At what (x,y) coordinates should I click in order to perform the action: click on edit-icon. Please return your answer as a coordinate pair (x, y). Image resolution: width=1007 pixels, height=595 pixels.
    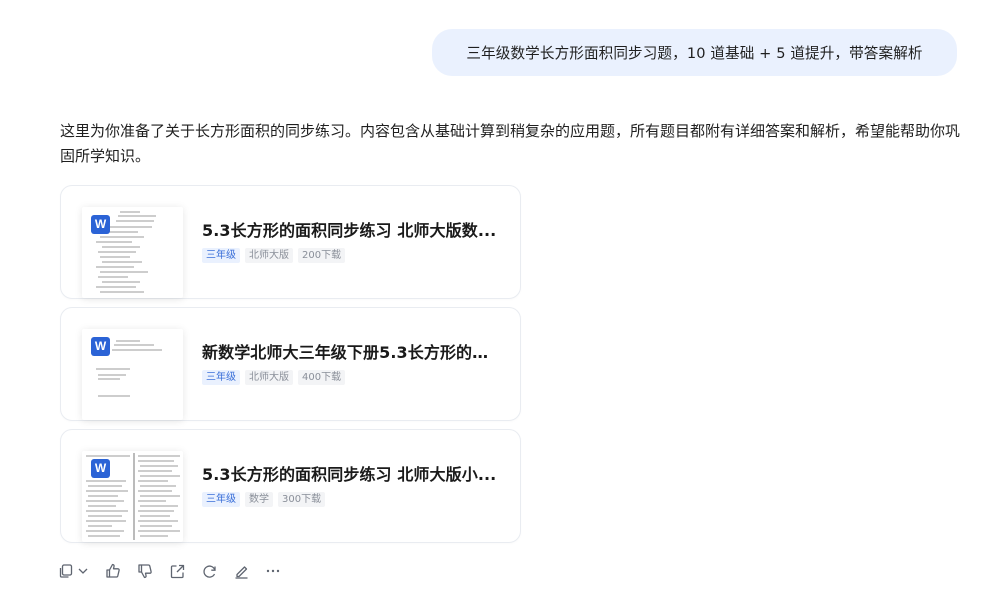
    Looking at the image, I should click on (241, 571).